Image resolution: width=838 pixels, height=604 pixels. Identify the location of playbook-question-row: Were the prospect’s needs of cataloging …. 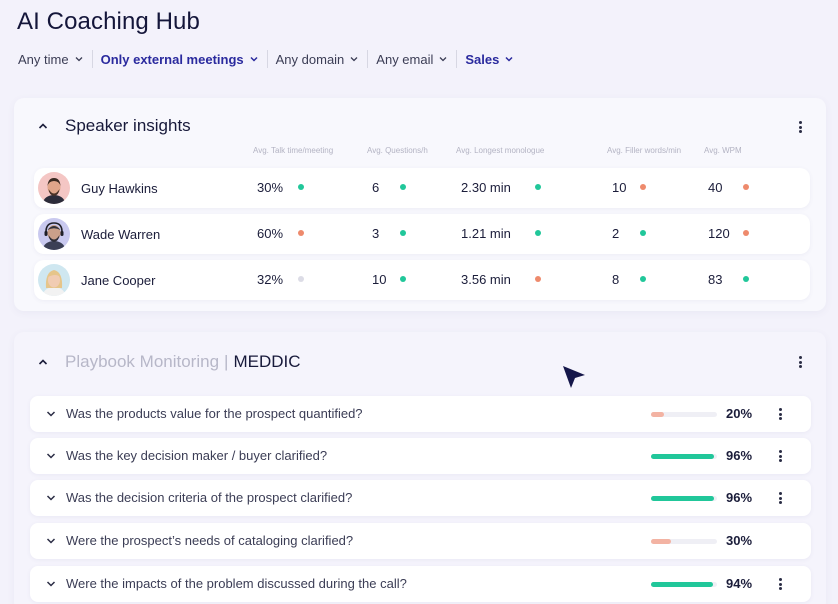
(420, 541).